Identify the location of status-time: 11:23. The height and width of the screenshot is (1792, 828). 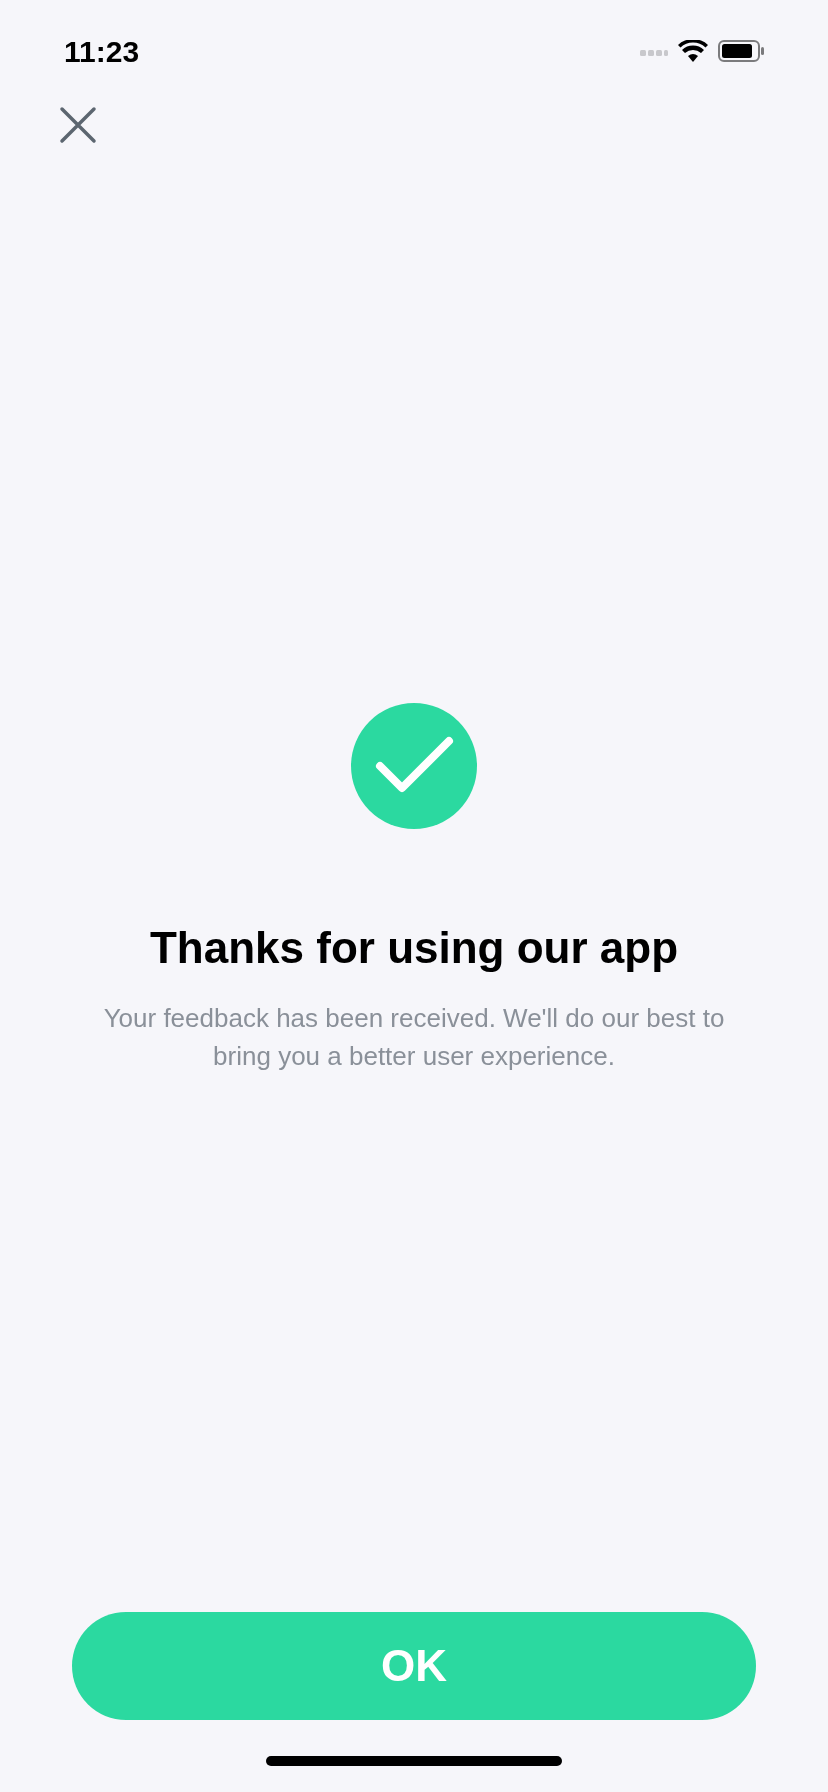
(102, 51).